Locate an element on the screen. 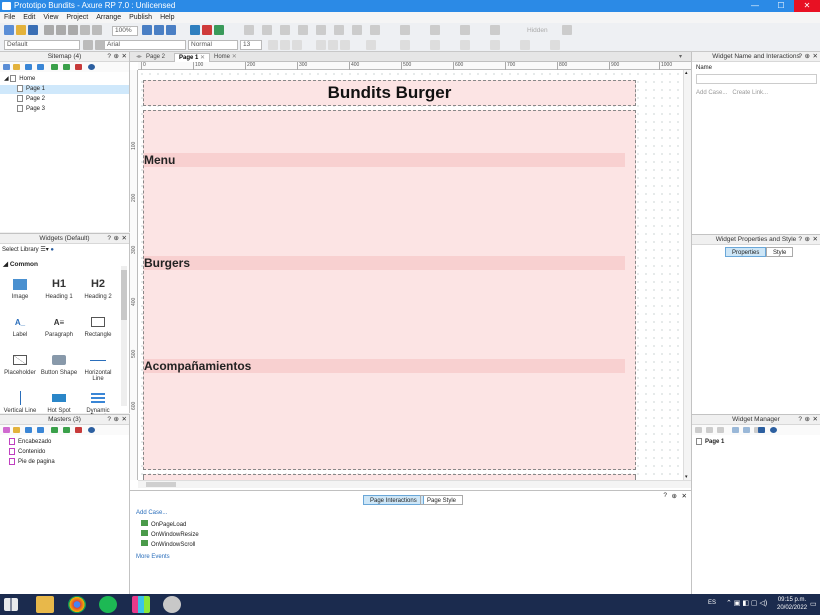 The height and width of the screenshot is (615, 820). delete-page-icon is located at coordinates (78, 67).